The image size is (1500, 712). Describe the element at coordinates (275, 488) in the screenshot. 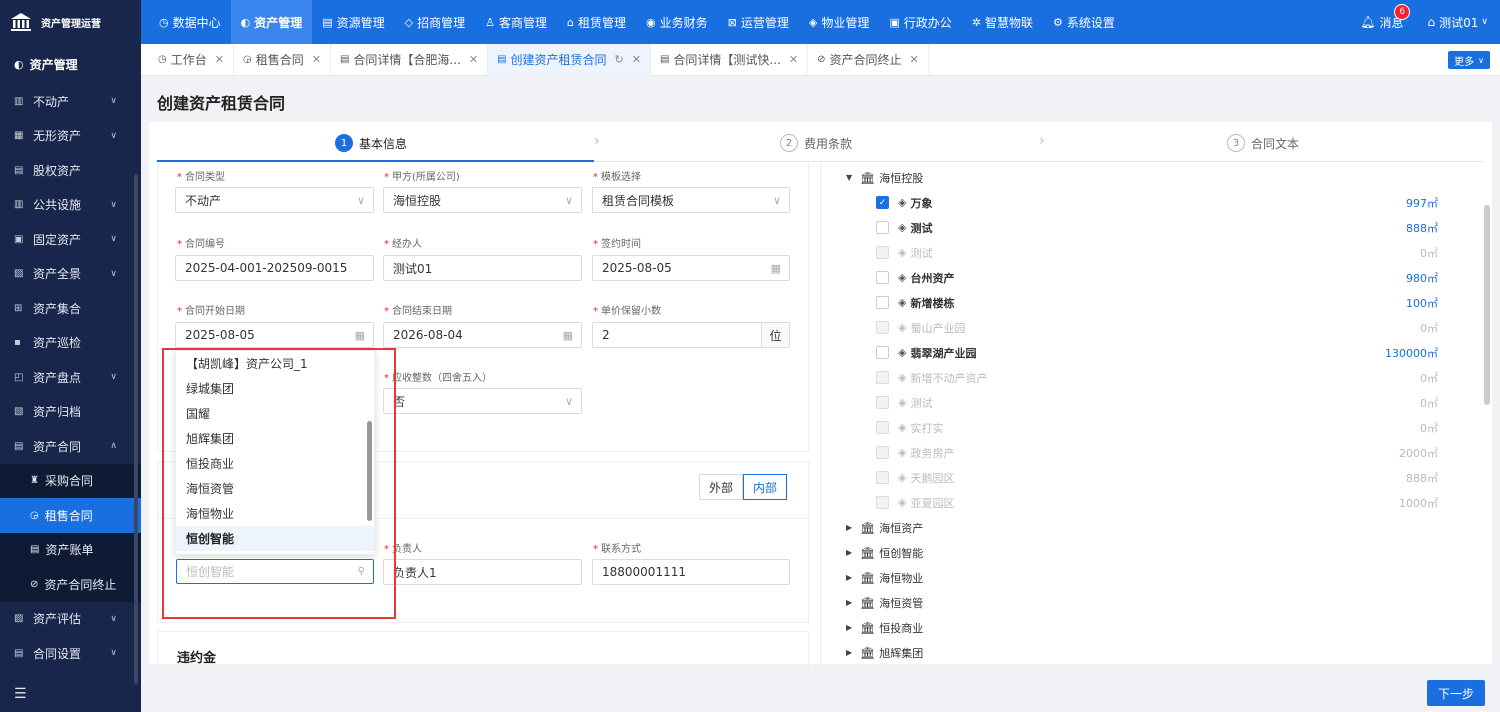

I see `dropdown-option: 海恒资管` at that location.